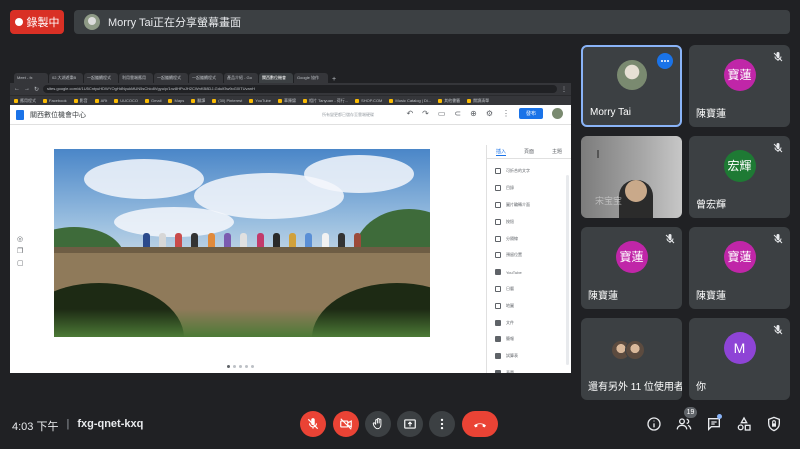  I want to click on insert-item: 按鈕, so click(533, 221).